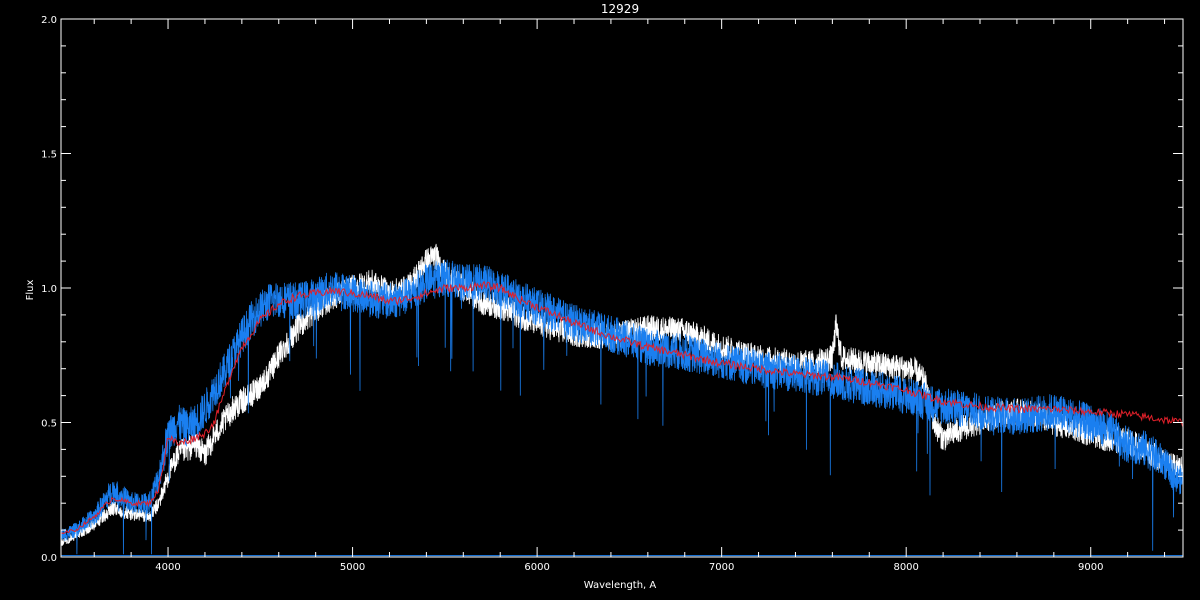 The width and height of the screenshot is (1200, 600). Describe the element at coordinates (1090, 567) in the screenshot. I see `x-tick-label: 9000` at that location.